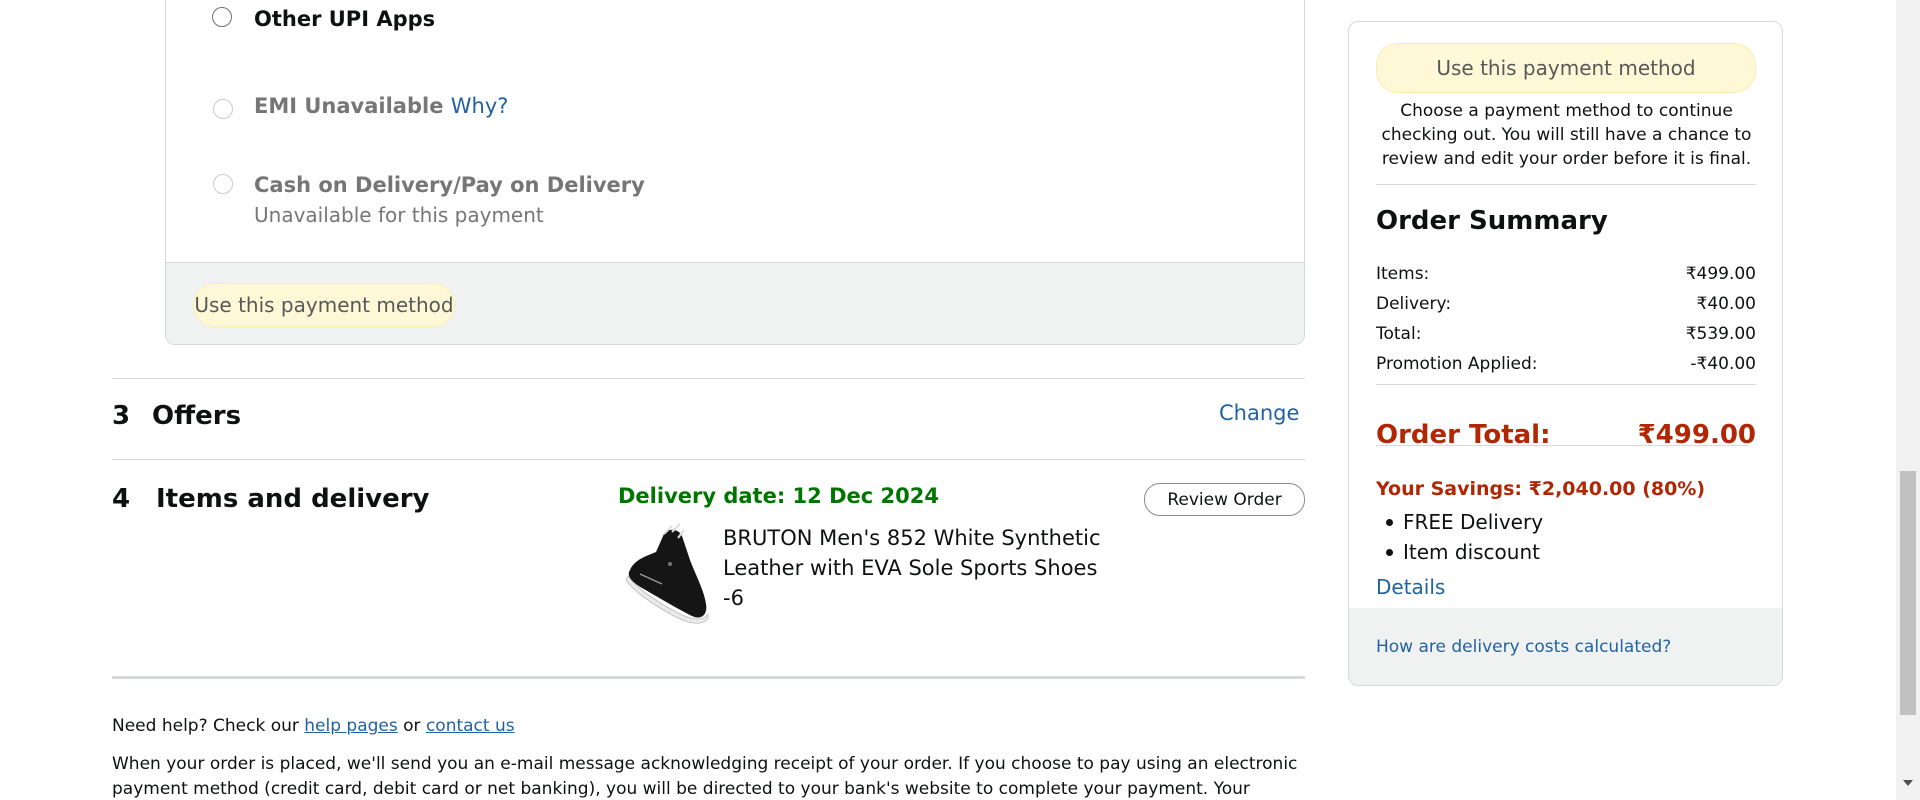 Image resolution: width=1920 pixels, height=800 pixels. Describe the element at coordinates (708, 677) in the screenshot. I see `footer-divider` at that location.